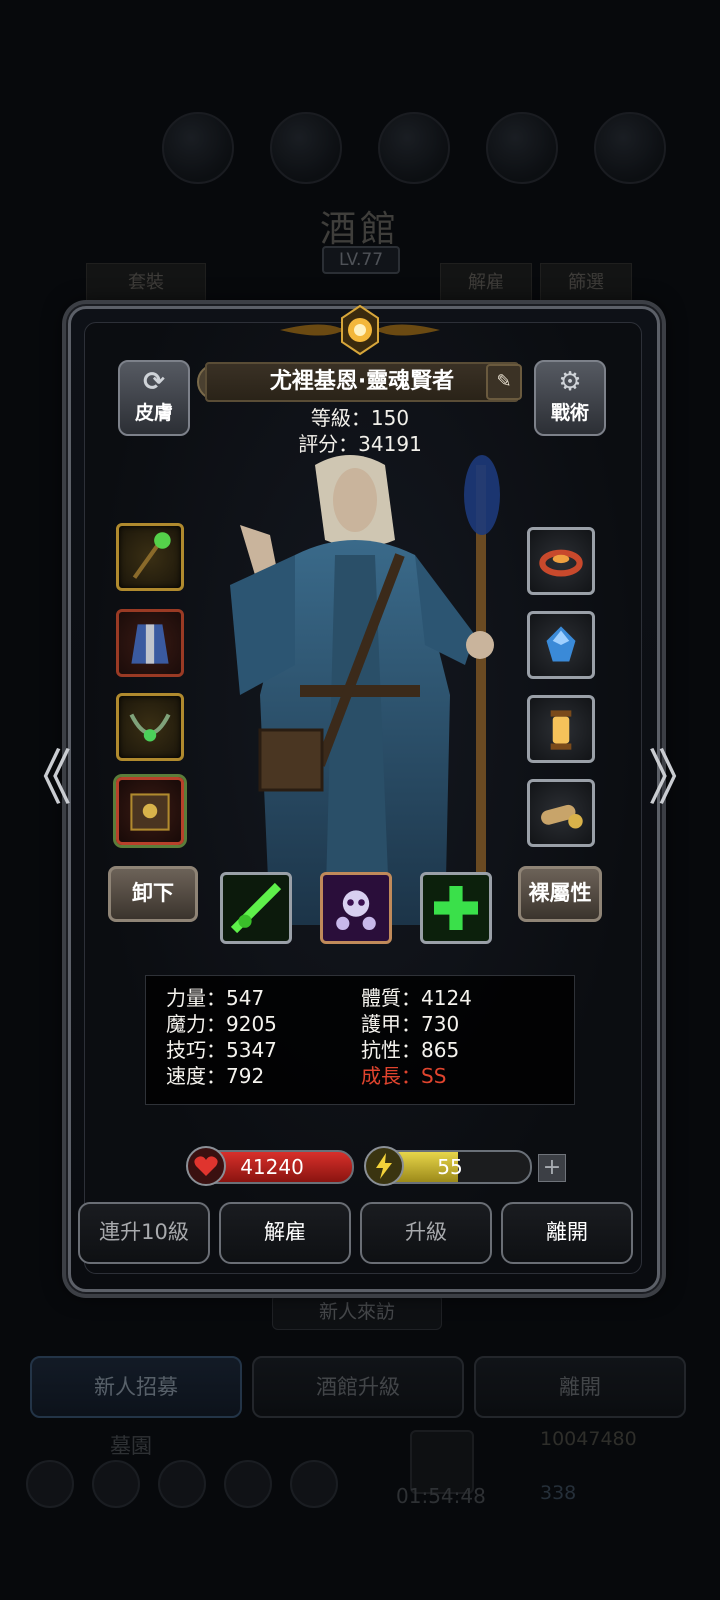  Describe the element at coordinates (131, 1446) in the screenshot. I see `graveyard-label: 墓園` at that location.